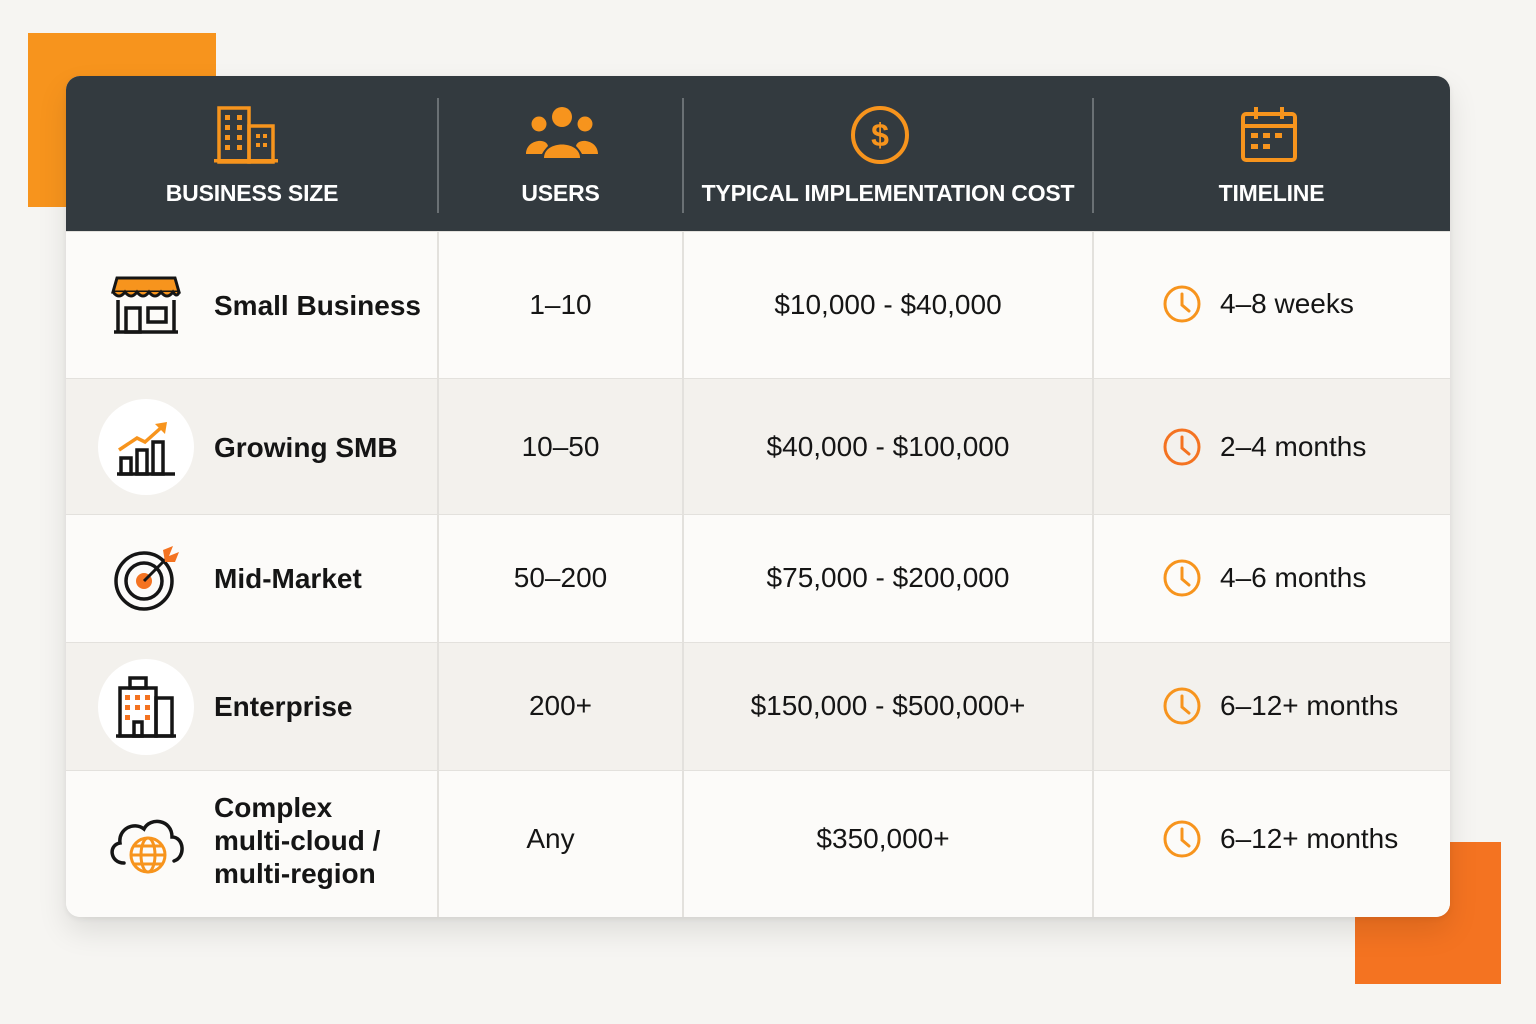 This screenshot has width=1536, height=1024. I want to click on users-value: 1–10, so click(560, 304).